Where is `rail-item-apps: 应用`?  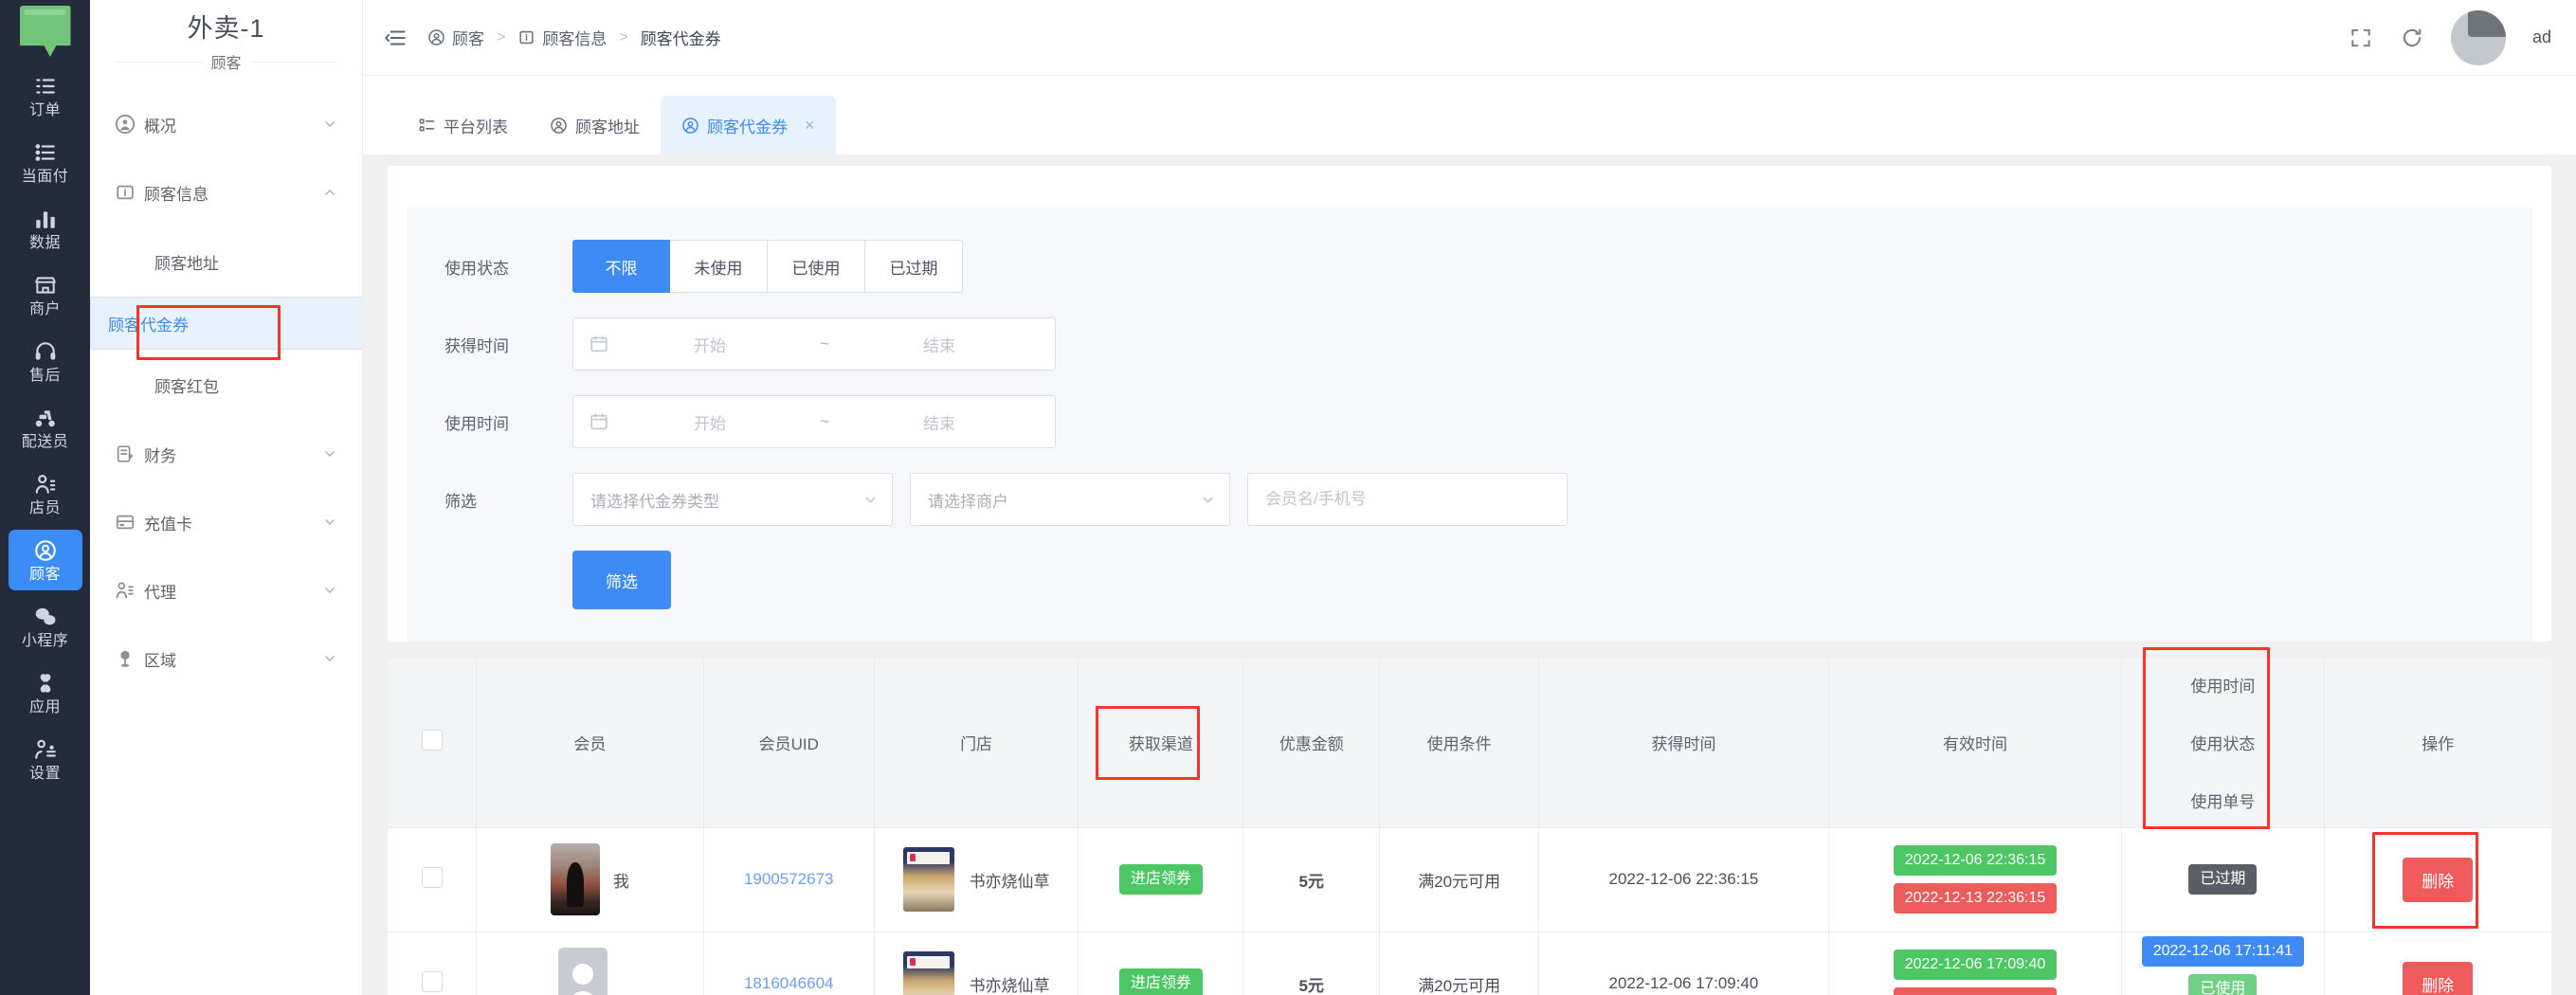 rail-item-apps: 应用 is located at coordinates (45, 692).